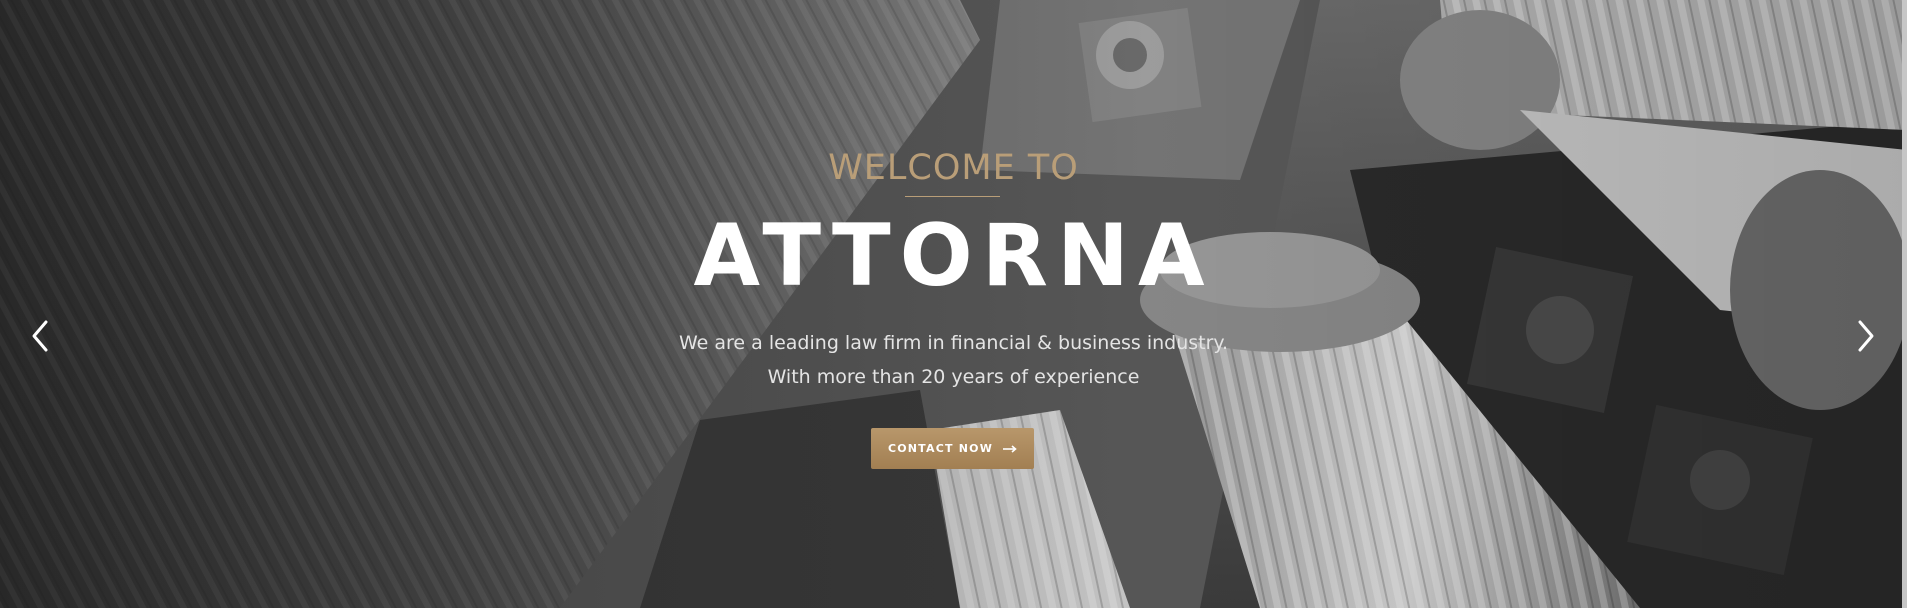  What do you see at coordinates (1010, 448) in the screenshot?
I see `long-arrow-right-icon` at bounding box center [1010, 448].